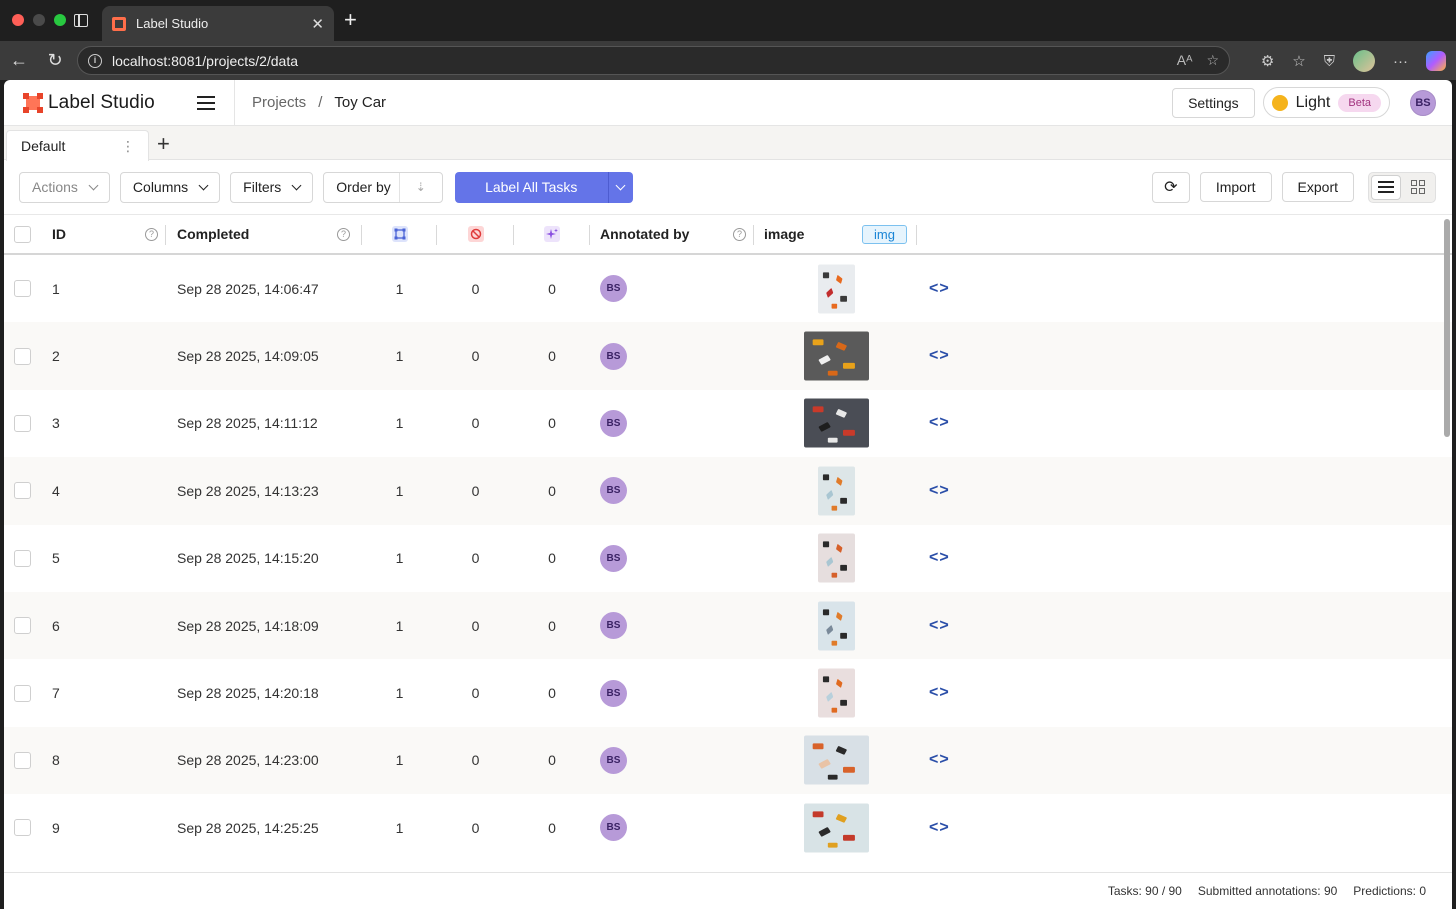 Image resolution: width=1456 pixels, height=909 pixels. Describe the element at coordinates (350, 20) in the screenshot. I see `new-tab-icon: +` at that location.